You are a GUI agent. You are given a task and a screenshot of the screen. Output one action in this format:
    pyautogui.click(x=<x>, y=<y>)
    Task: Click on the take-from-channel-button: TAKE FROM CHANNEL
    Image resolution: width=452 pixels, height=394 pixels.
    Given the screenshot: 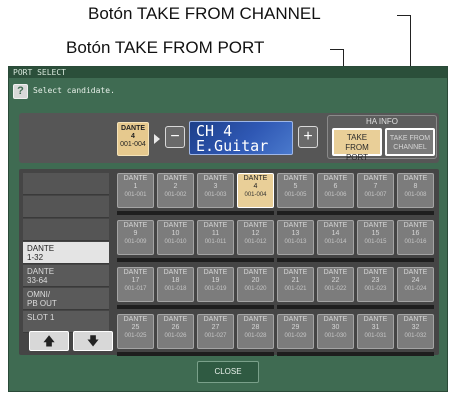 What is the action you would take?
    pyautogui.click(x=410, y=142)
    